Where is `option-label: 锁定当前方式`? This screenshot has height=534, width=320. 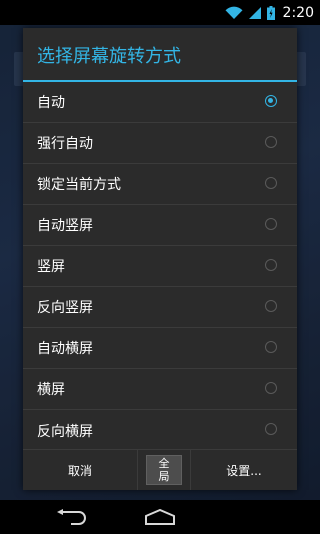 option-label: 锁定当前方式 is located at coordinates (79, 185).